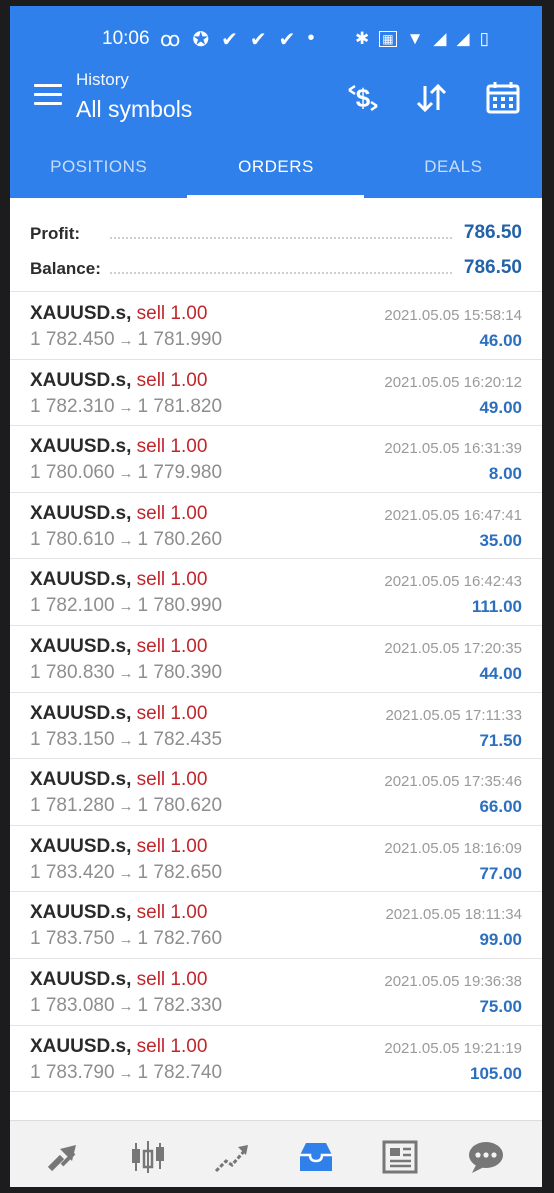 Image resolution: width=554 pixels, height=1193 pixels. Describe the element at coordinates (180, 606) in the screenshot. I see `close-price: 1 780.990` at that location.